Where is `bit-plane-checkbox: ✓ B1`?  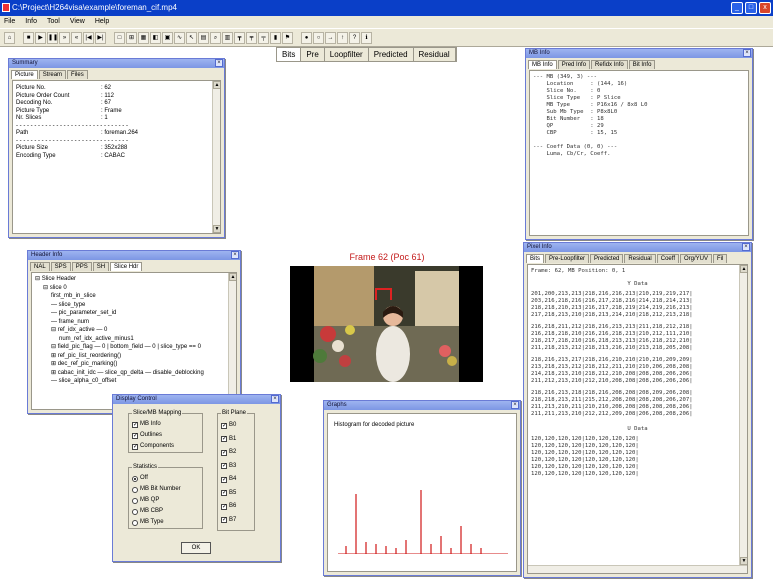
bit-plane-checkbox: ✓ B1 is located at coordinates (236, 440).